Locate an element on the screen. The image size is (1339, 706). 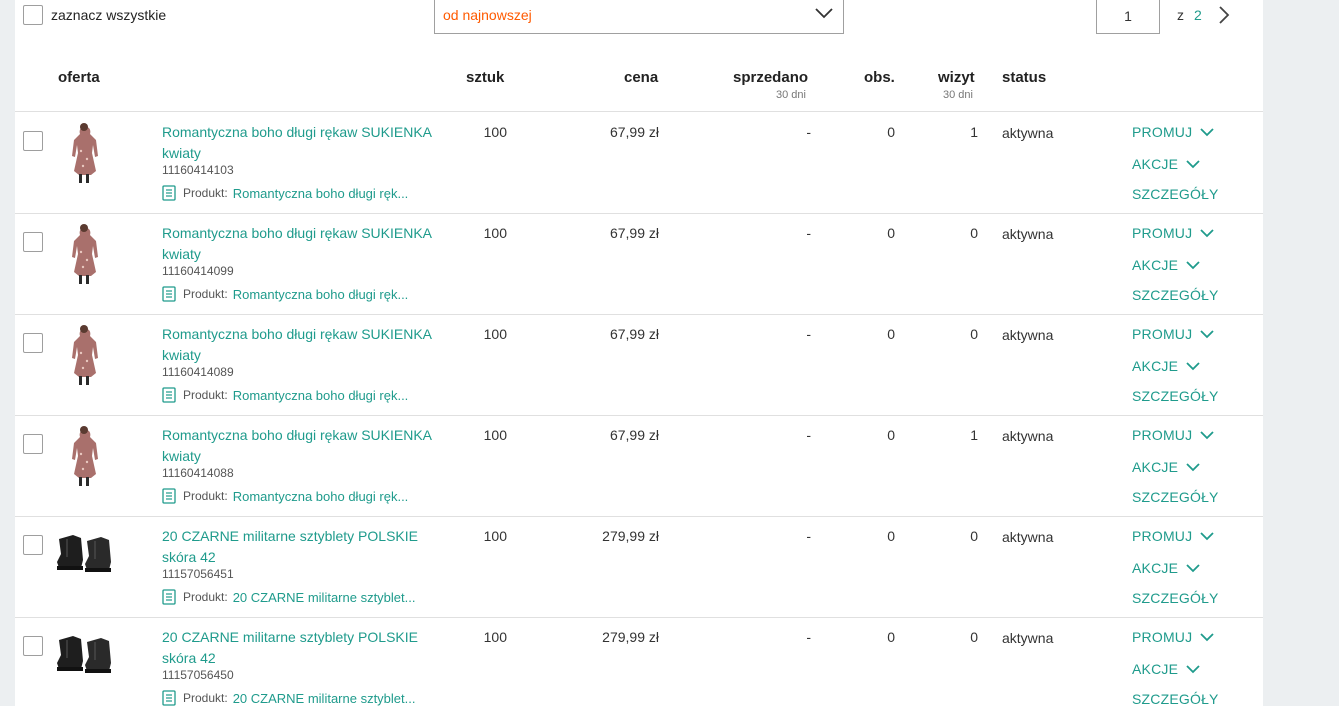
column-watchers: obs. is located at coordinates (879, 77).